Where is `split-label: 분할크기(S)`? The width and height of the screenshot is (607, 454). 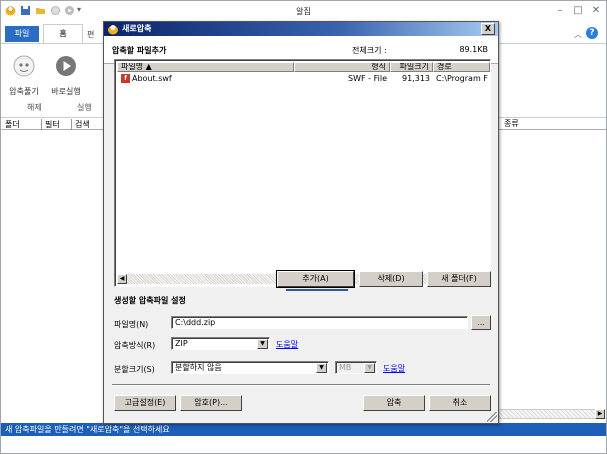 split-label: 분할크기(S) is located at coordinates (134, 369).